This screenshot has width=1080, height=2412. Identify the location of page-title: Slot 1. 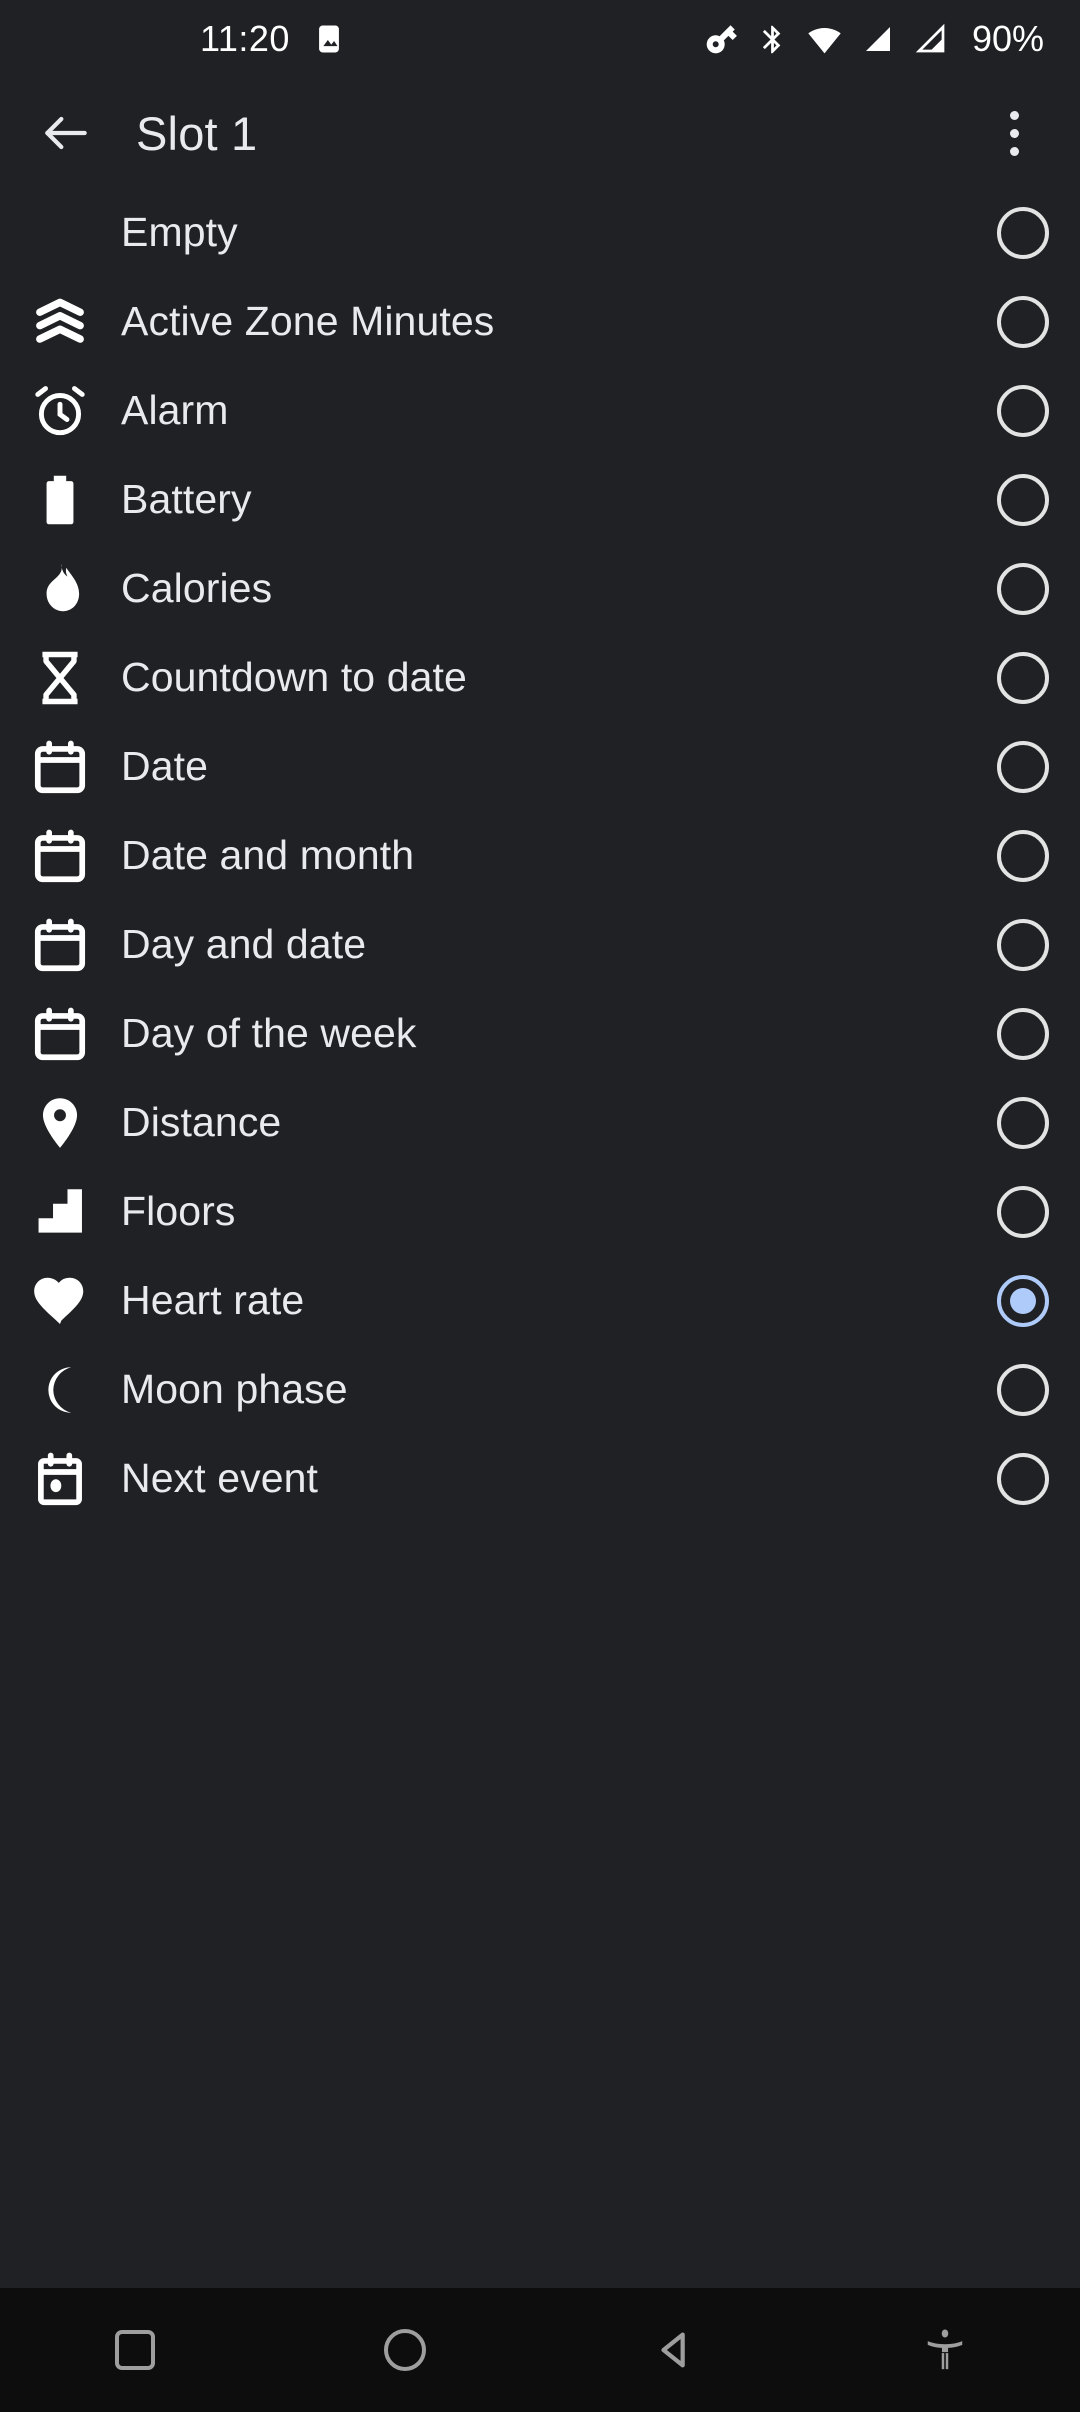
(197, 133).